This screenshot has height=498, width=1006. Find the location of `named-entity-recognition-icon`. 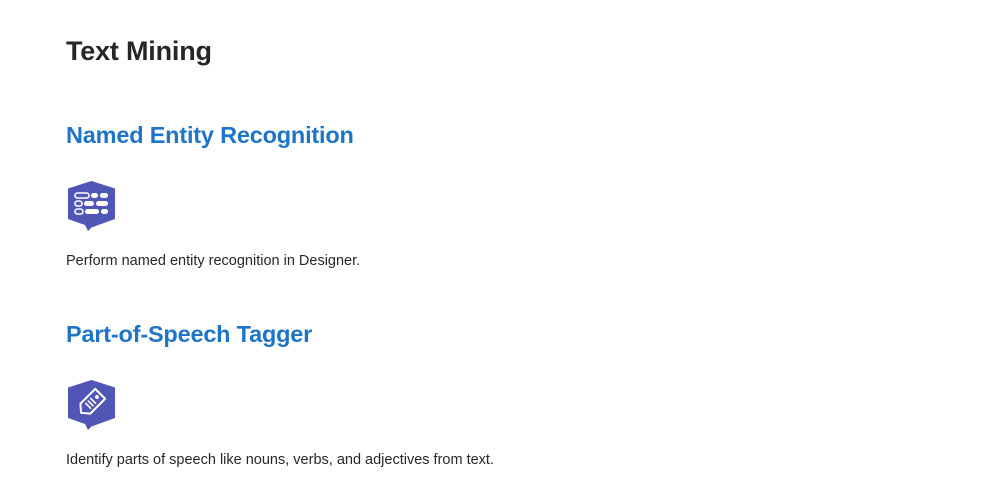

named-entity-recognition-icon is located at coordinates (91, 206).